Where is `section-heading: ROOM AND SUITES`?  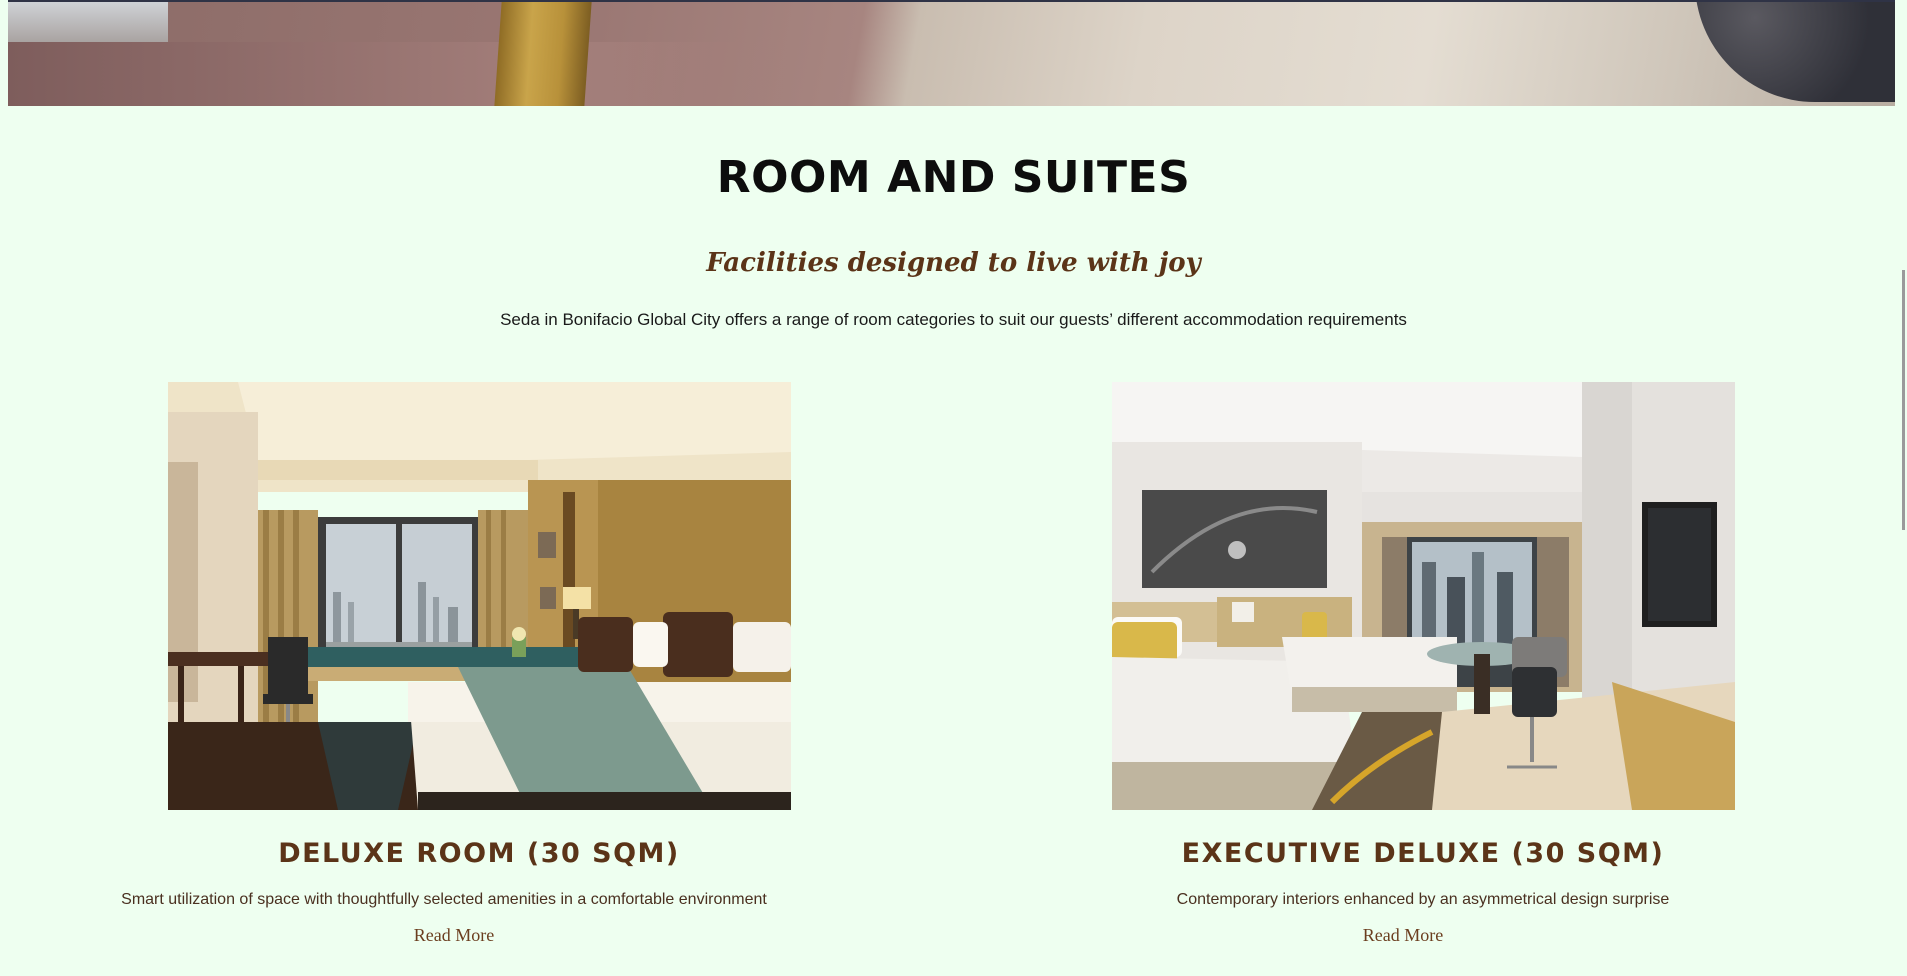 section-heading: ROOM AND SUITES is located at coordinates (953, 177).